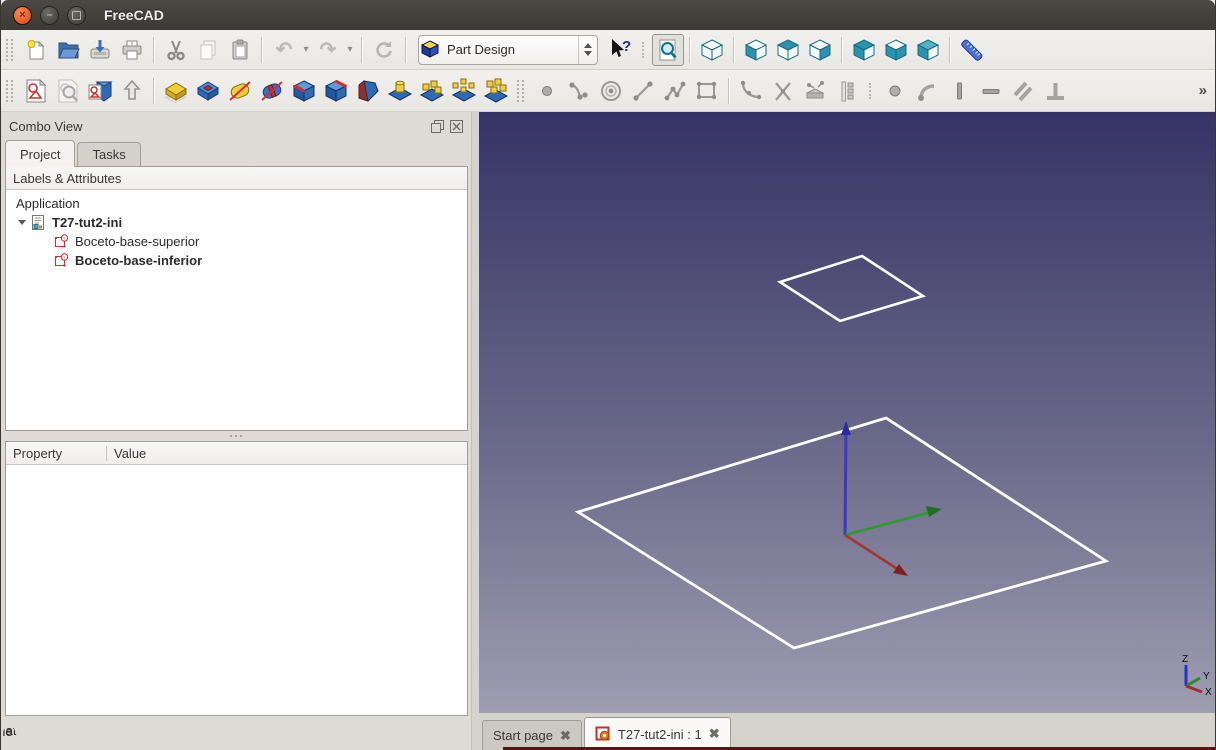 The height and width of the screenshot is (750, 1216). What do you see at coordinates (657, 733) in the screenshot?
I see `mdi-tab-document: T27-tut2-ini : 1 ✖` at bounding box center [657, 733].